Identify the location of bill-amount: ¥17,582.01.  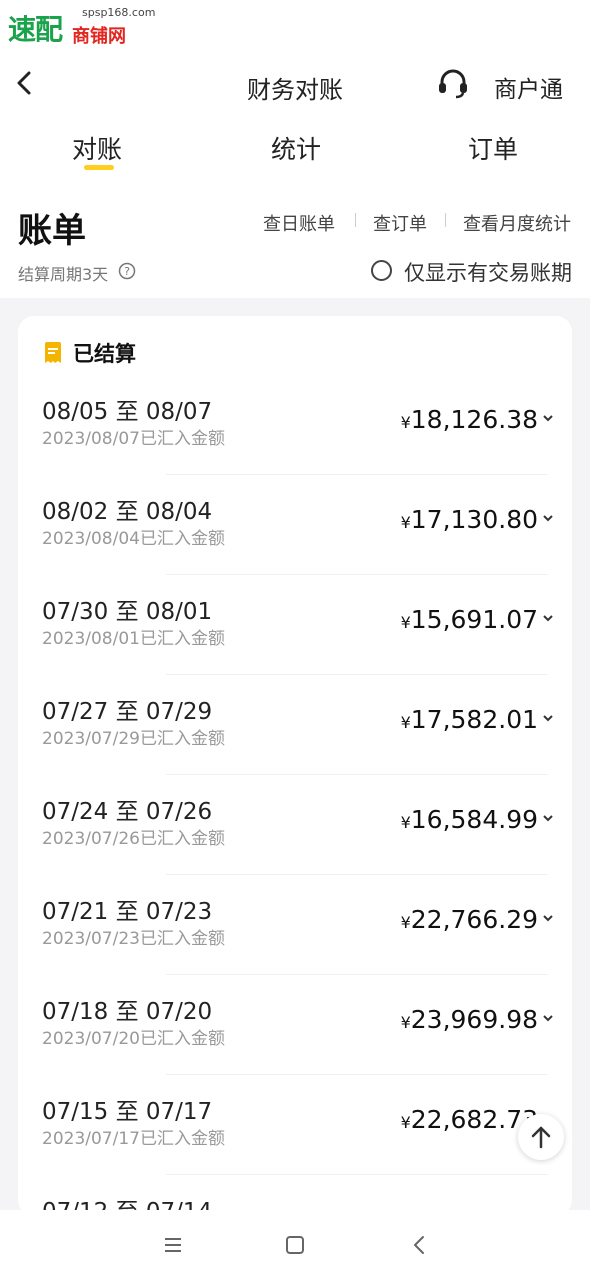
(469, 719).